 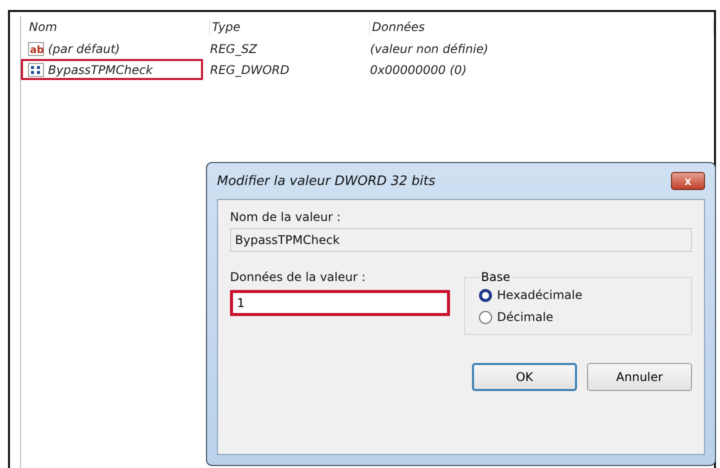 What do you see at coordinates (430, 49) in the screenshot?
I see `value-data: (valeur non définie)` at bounding box center [430, 49].